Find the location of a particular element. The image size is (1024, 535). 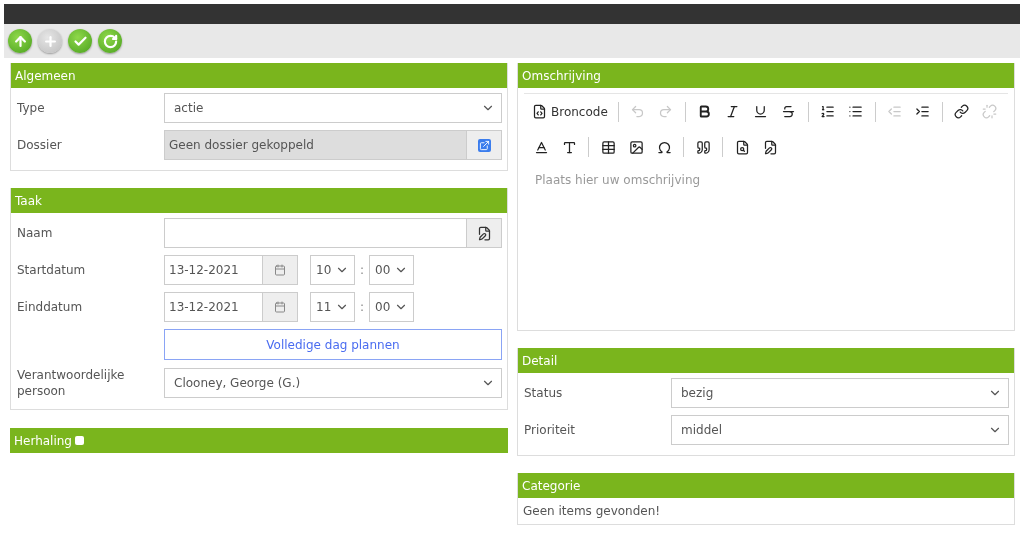

empty-message: Geen items gevonden! is located at coordinates (592, 511).